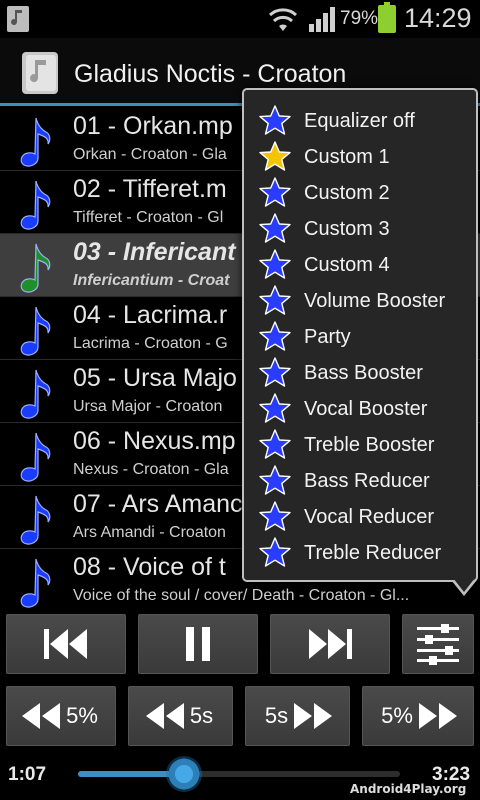 Image resolution: width=480 pixels, height=800 pixels. What do you see at coordinates (158, 504) in the screenshot?
I see `track-title: 07 - Ars Amanc` at bounding box center [158, 504].